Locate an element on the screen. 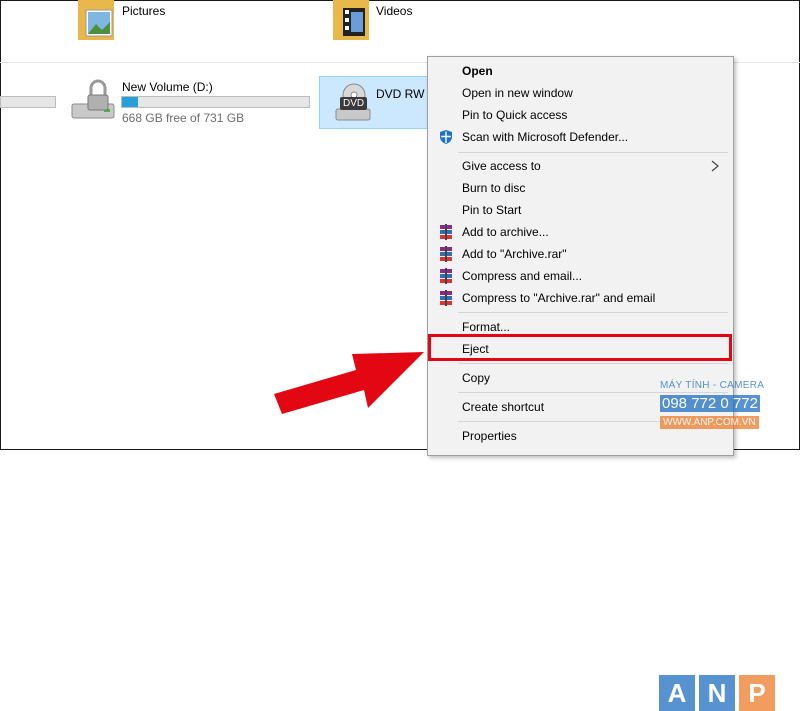 Image resolution: width=800 pixels, height=711 pixels. menu-item-compress-rar-email: Compress to "Archive.rar" and email is located at coordinates (580, 298).